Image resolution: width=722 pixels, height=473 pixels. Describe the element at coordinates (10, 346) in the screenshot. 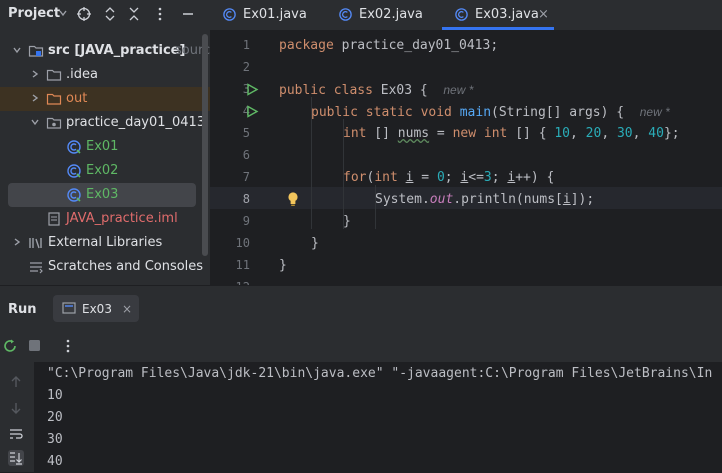

I see `rerun-icon` at that location.